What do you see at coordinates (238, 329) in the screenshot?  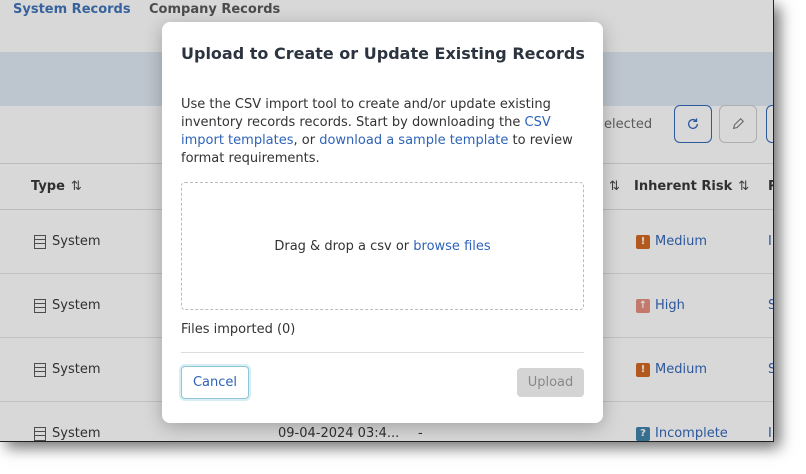 I see `files-imported-count: Files imported (0)` at bounding box center [238, 329].